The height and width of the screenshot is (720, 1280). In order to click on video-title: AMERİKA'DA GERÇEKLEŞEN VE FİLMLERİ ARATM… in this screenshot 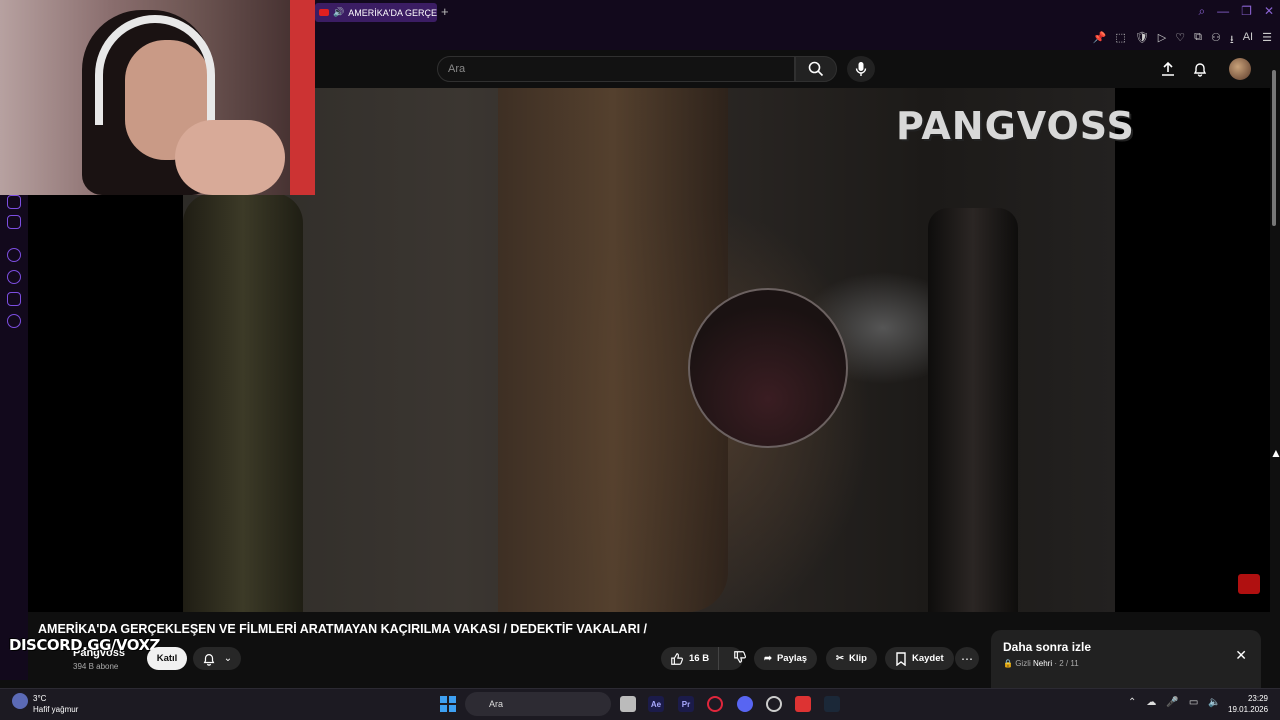, I will do `click(343, 629)`.